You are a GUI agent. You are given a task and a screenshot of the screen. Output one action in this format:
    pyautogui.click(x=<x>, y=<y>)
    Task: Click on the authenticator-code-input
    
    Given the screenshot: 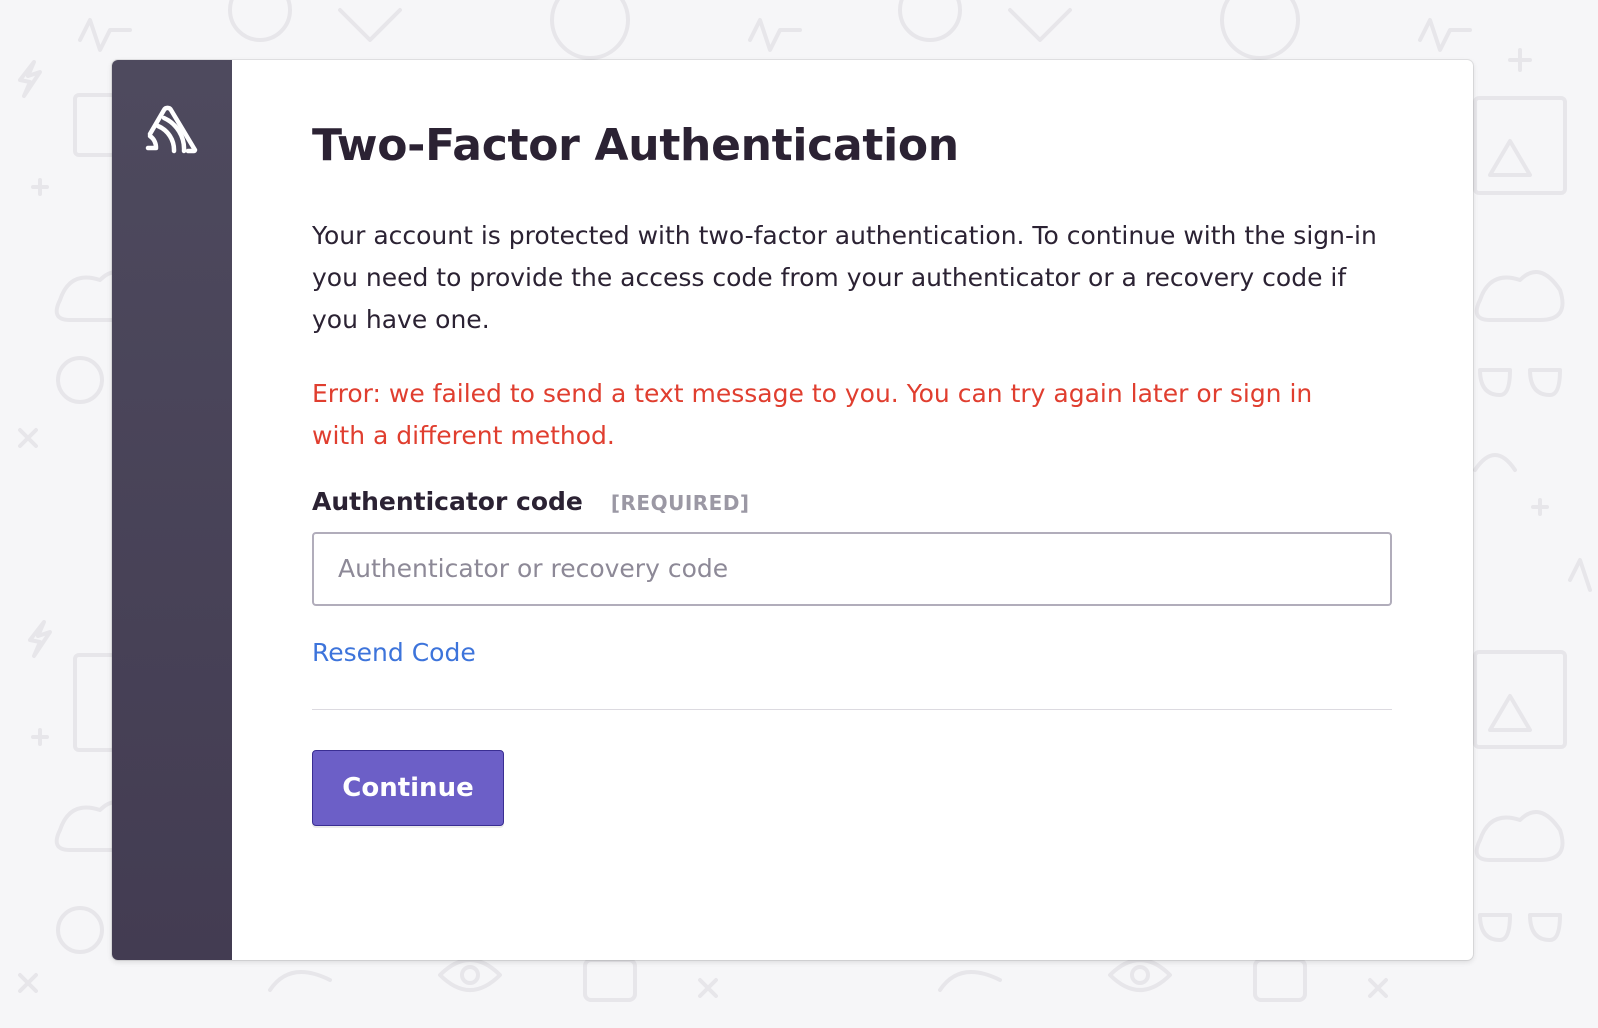 What is the action you would take?
    pyautogui.click(x=852, y=568)
    